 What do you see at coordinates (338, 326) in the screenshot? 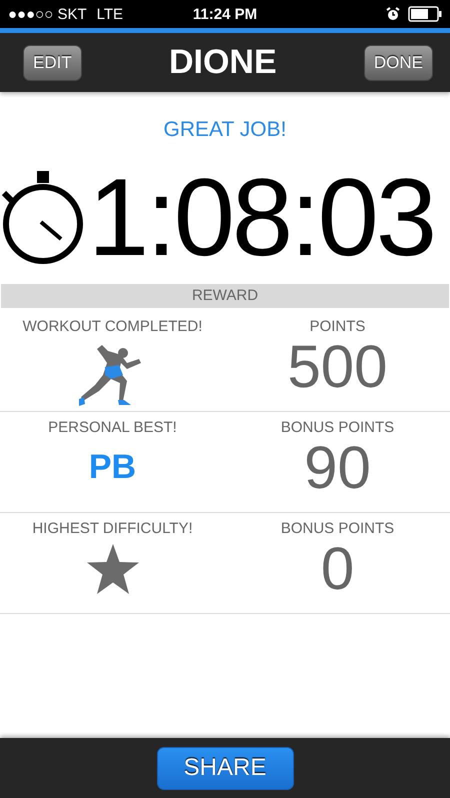
I see `points-label: POINTS` at bounding box center [338, 326].